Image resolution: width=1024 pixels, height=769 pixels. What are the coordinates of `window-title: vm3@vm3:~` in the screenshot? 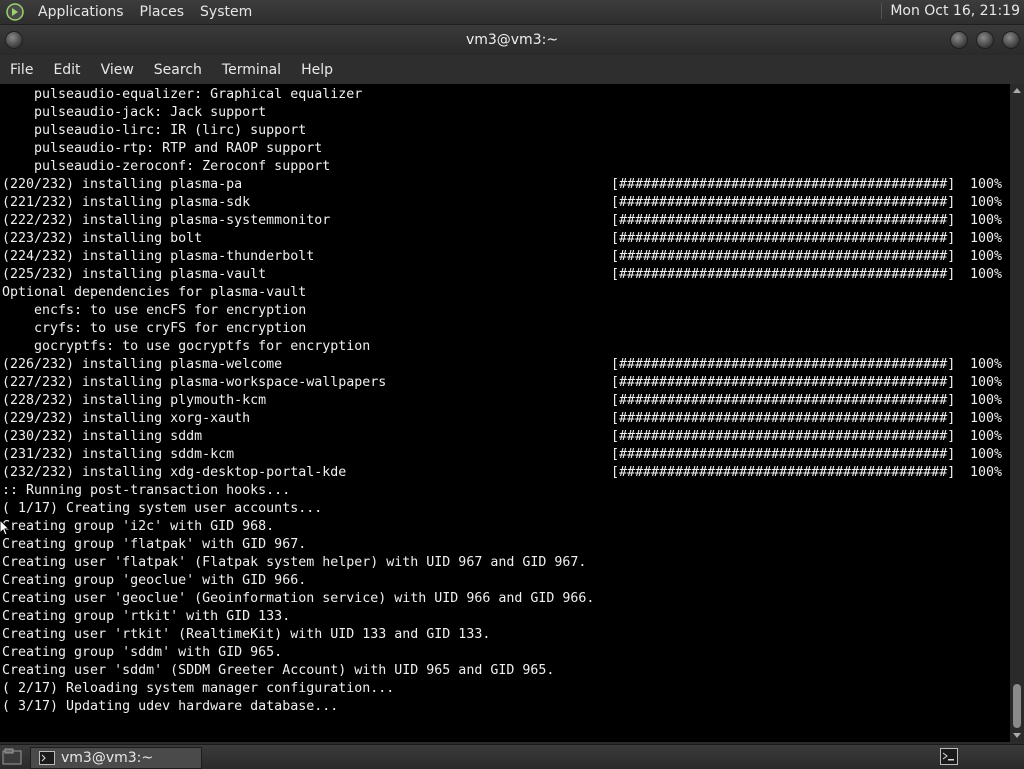 It's located at (512, 40).